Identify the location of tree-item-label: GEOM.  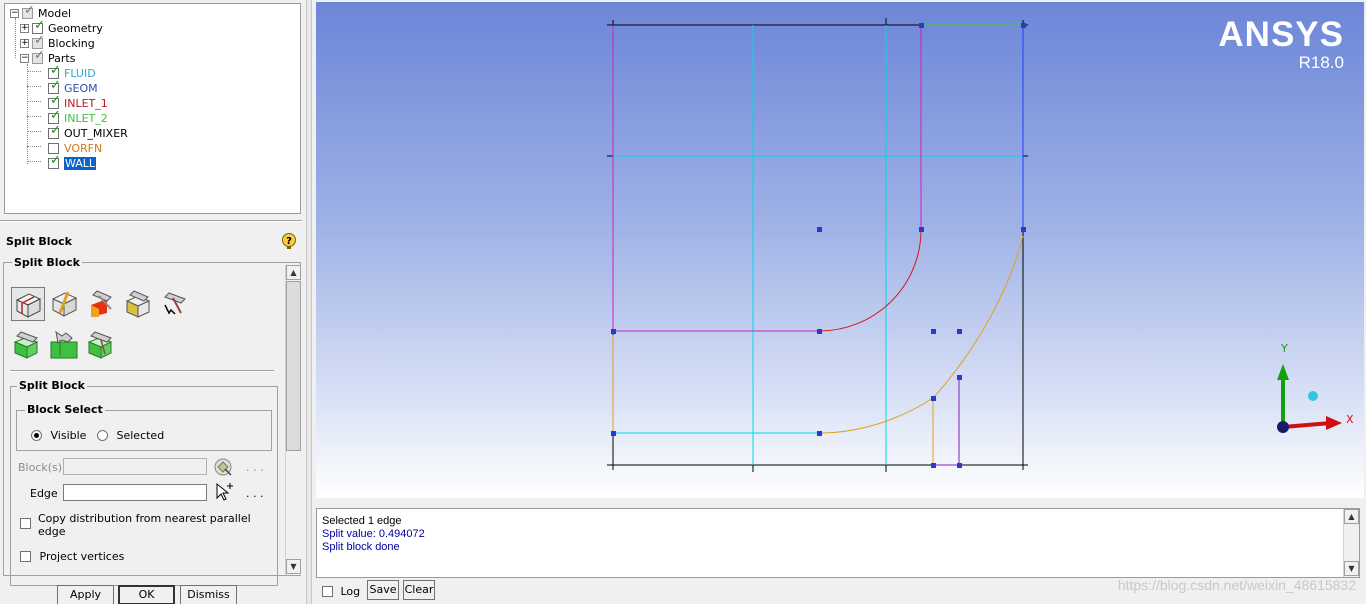
(81, 88).